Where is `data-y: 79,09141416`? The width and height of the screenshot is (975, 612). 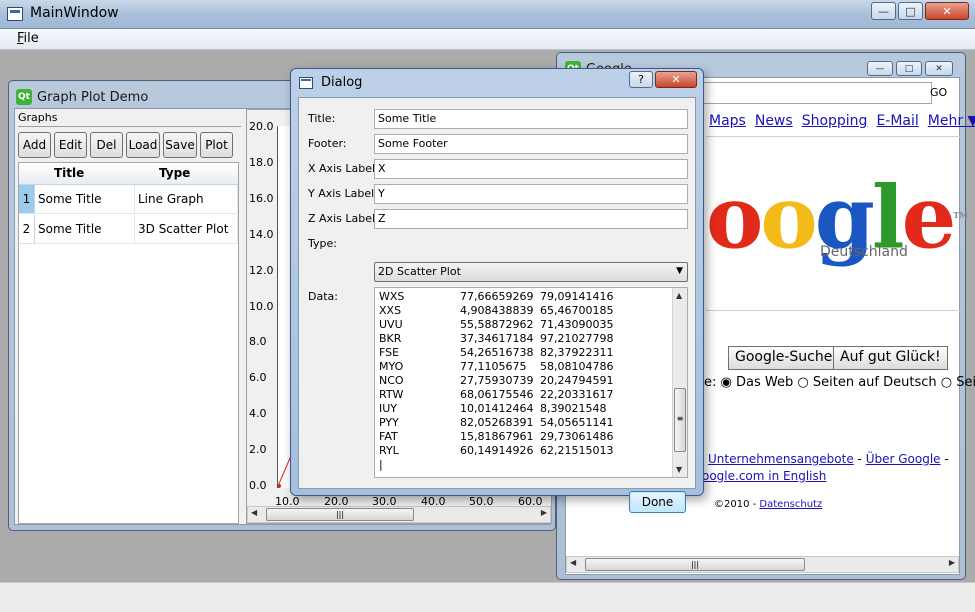
data-y: 79,09141416 is located at coordinates (577, 296).